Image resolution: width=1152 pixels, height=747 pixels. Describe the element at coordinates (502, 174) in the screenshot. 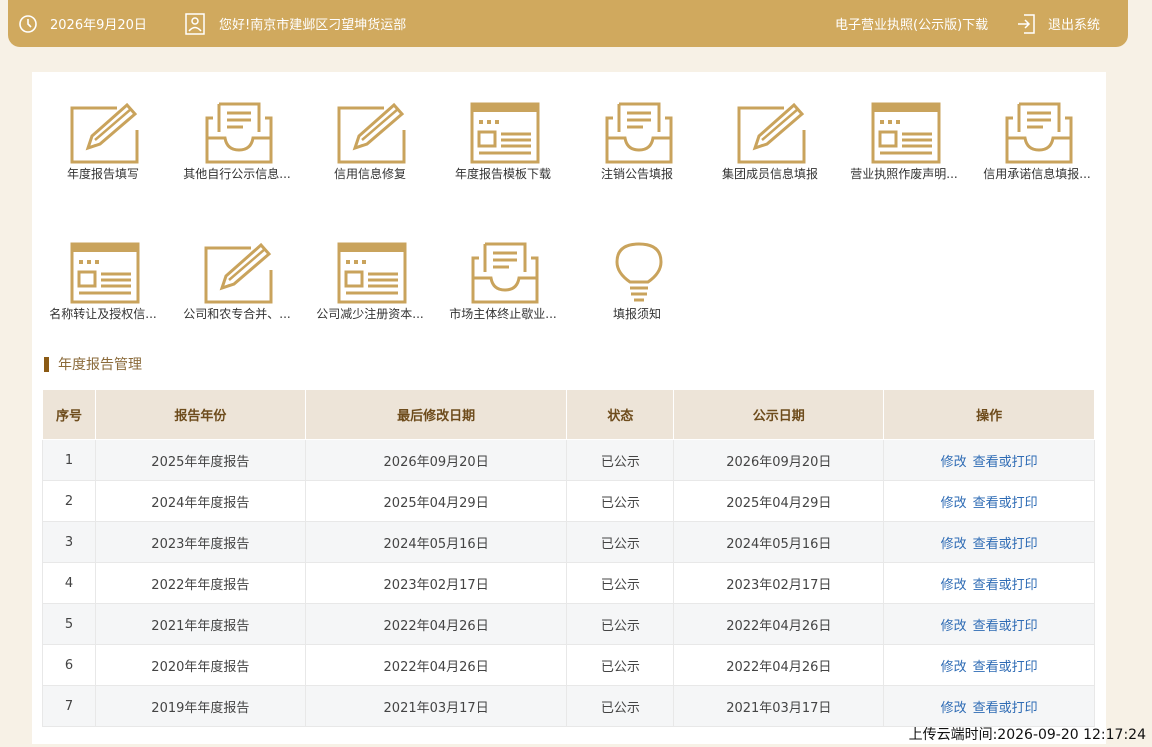

I see `tile-label: 年度报告模板下载` at that location.